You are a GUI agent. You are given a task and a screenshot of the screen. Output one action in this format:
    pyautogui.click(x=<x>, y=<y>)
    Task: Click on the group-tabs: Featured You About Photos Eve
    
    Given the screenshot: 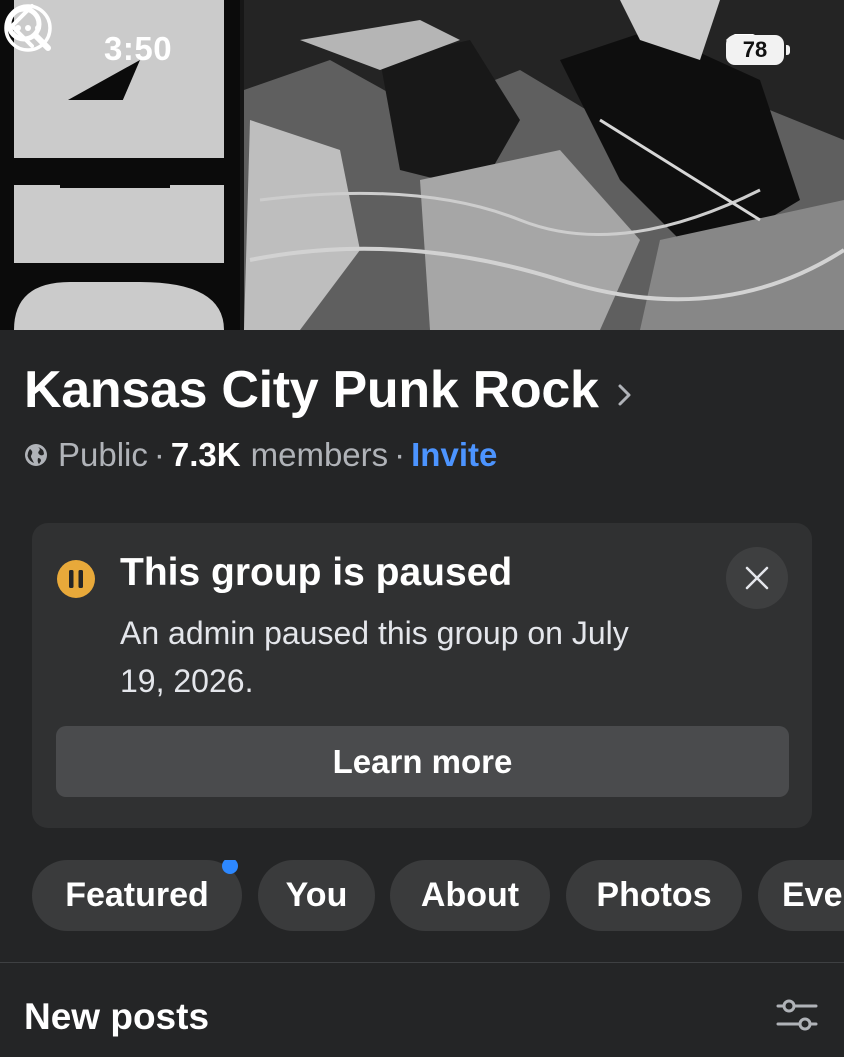 What is the action you would take?
    pyautogui.click(x=438, y=895)
    